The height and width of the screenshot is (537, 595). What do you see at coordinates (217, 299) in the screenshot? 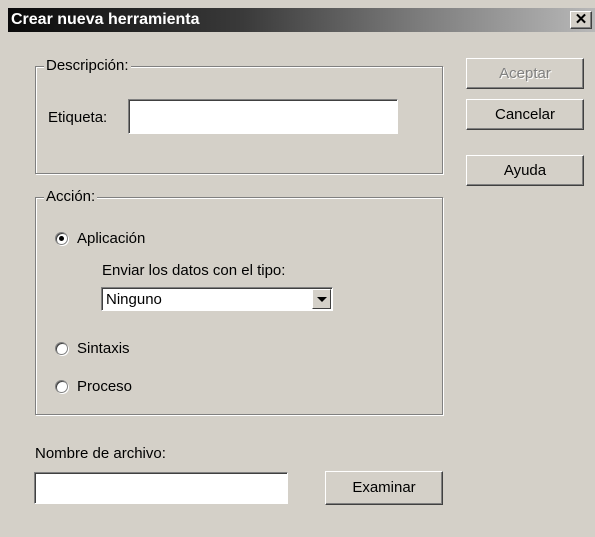
I see `send-type-select: Ninguno` at bounding box center [217, 299].